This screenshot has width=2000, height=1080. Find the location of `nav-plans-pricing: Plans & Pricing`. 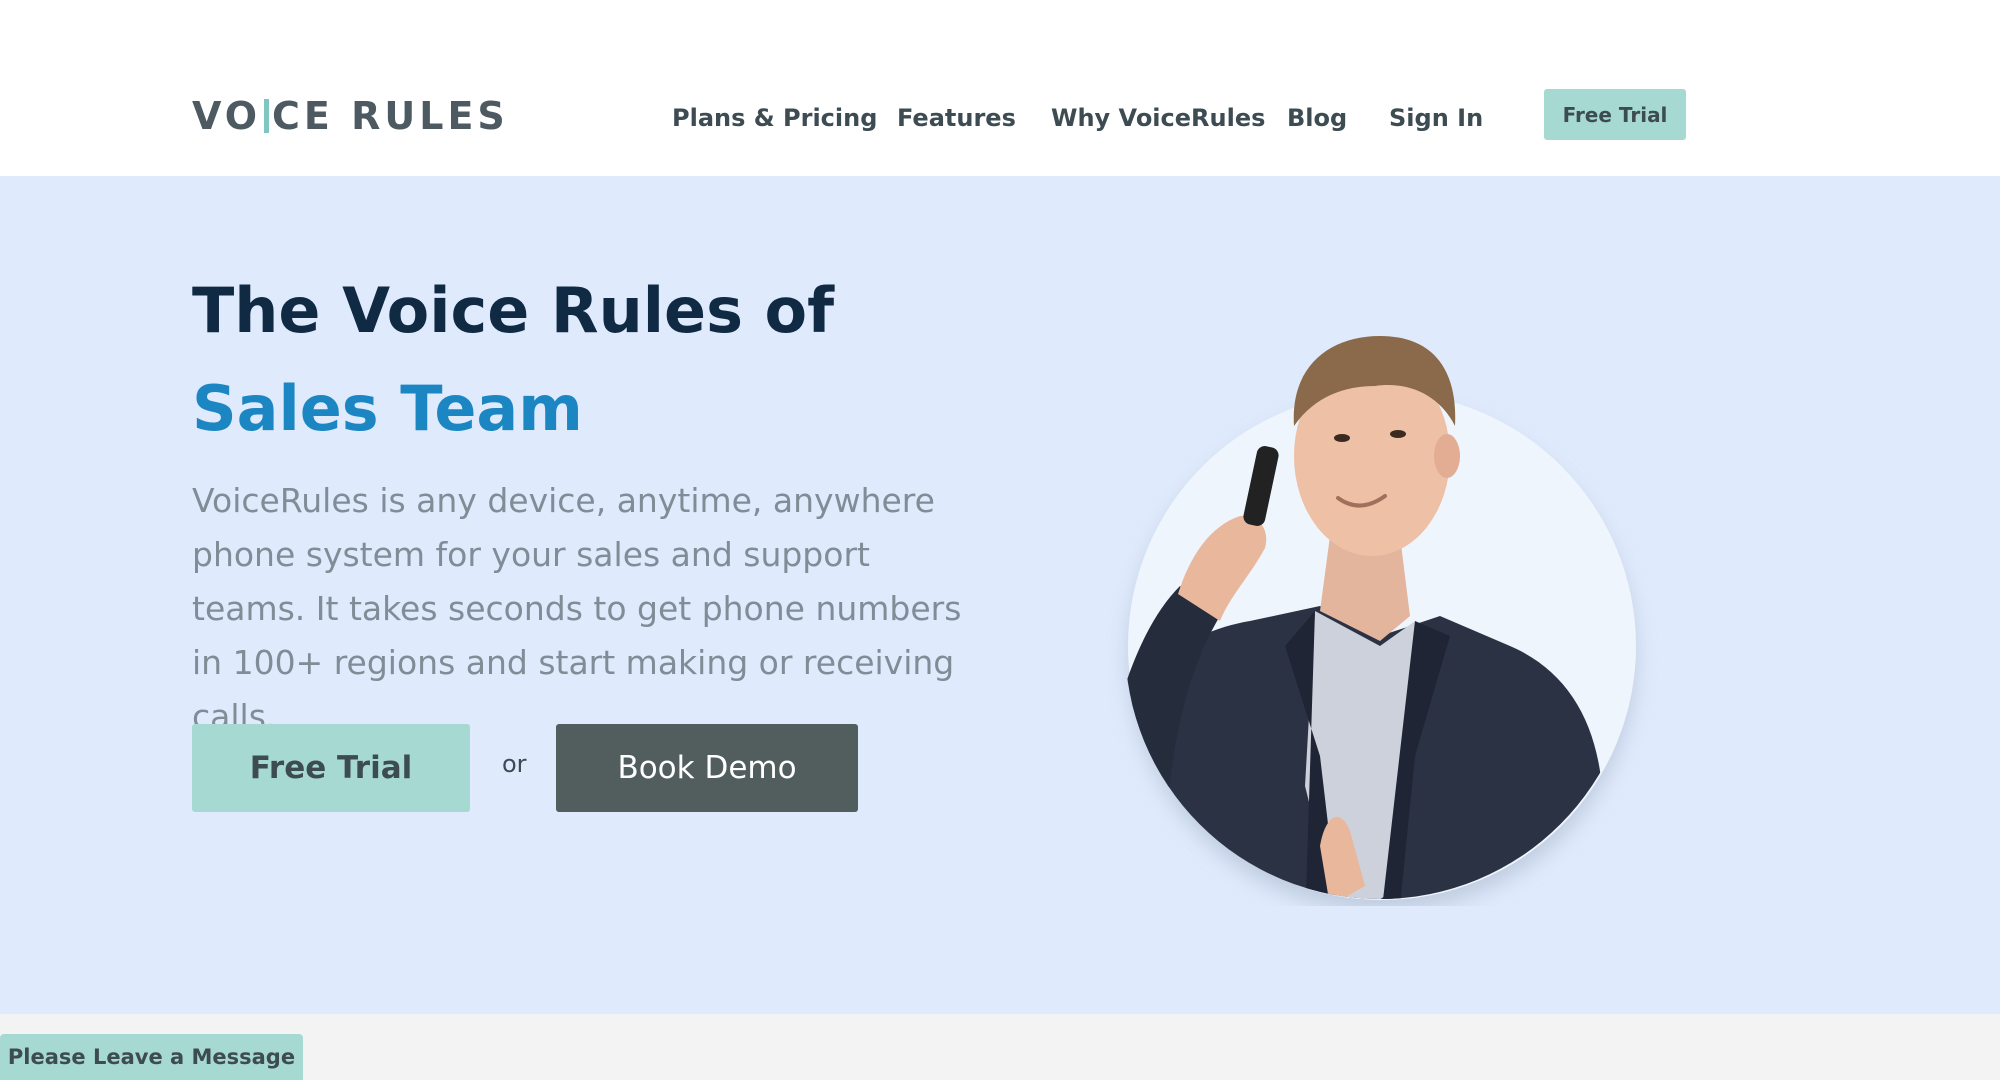

nav-plans-pricing: Plans & Pricing is located at coordinates (774, 118).